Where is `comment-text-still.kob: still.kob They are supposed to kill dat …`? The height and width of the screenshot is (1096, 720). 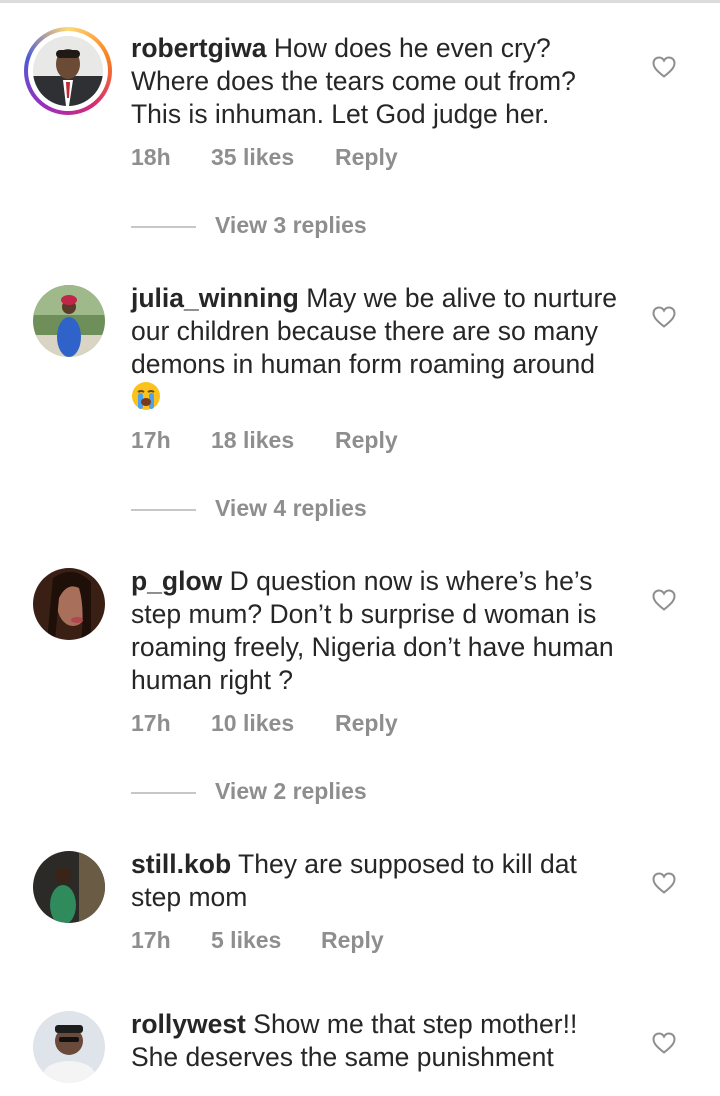 comment-text-still.kob: still.kob They are supposed to kill dat … is located at coordinates (381, 881).